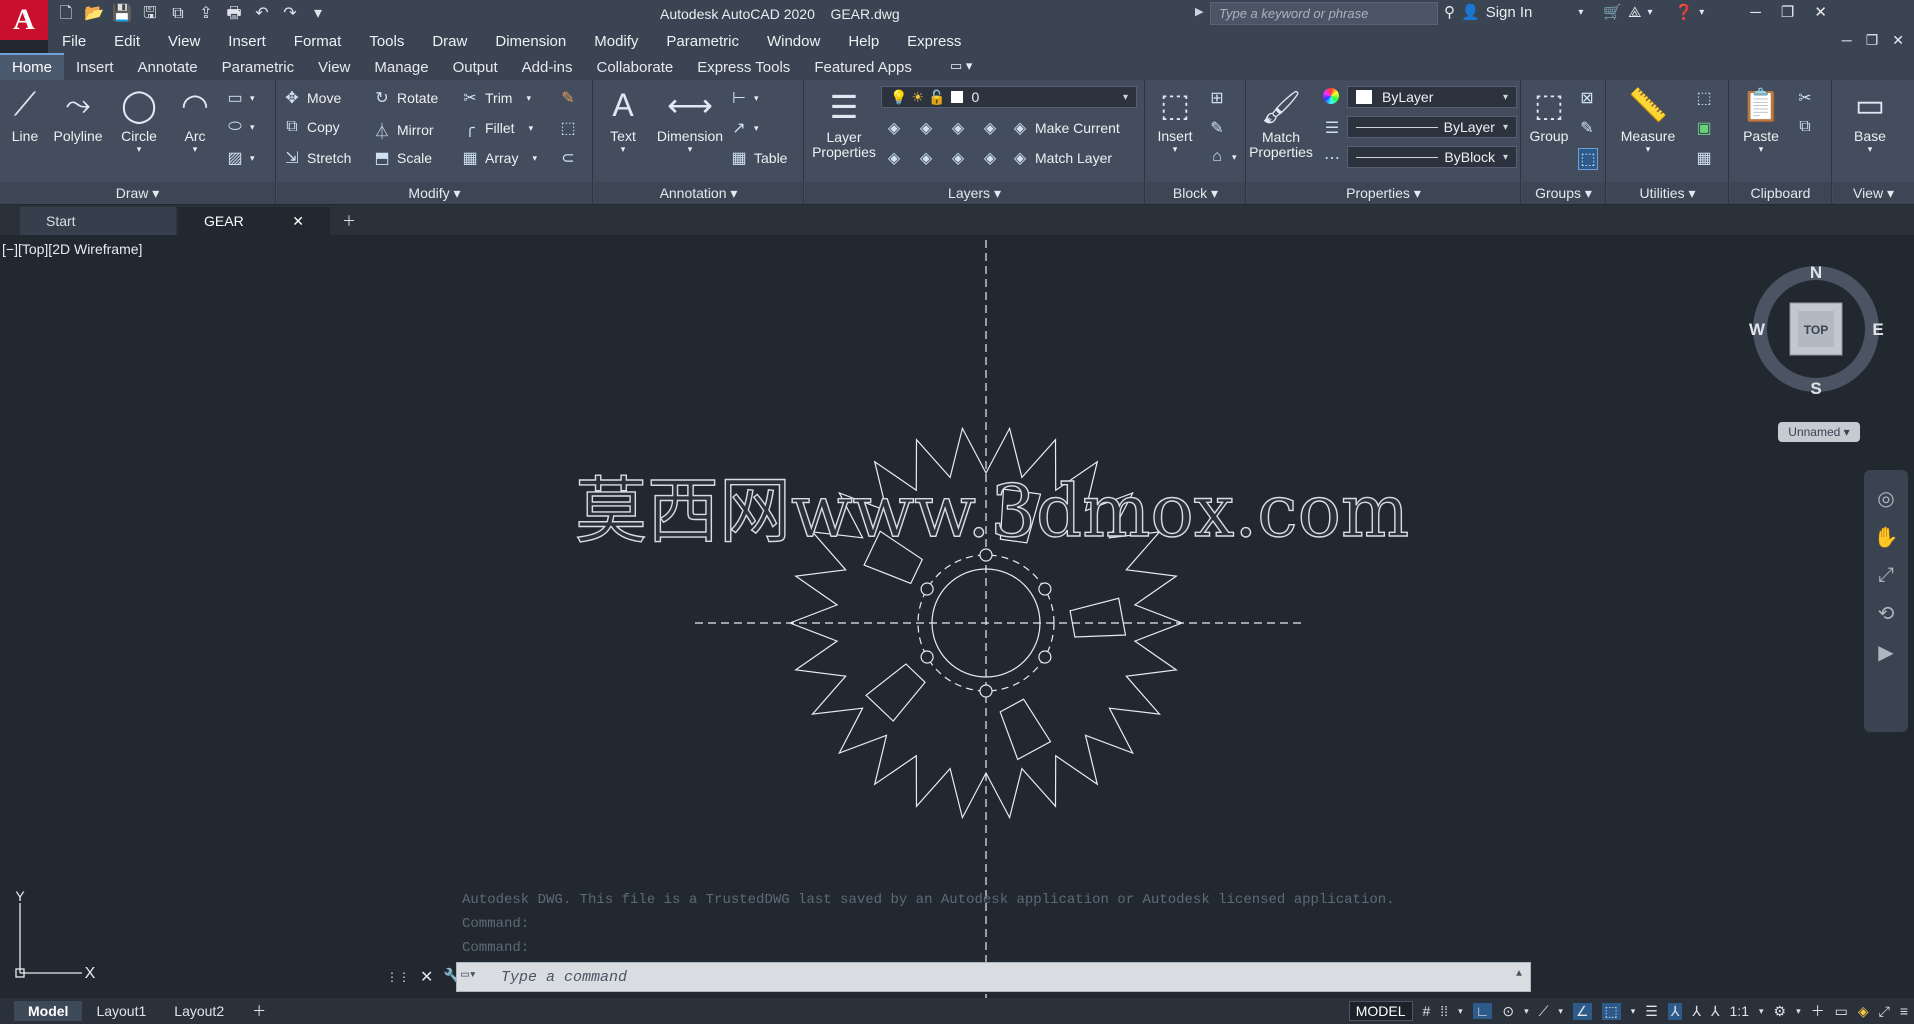 Image resolution: width=1914 pixels, height=1024 pixels. I want to click on color-wheel-icon, so click(1331, 96).